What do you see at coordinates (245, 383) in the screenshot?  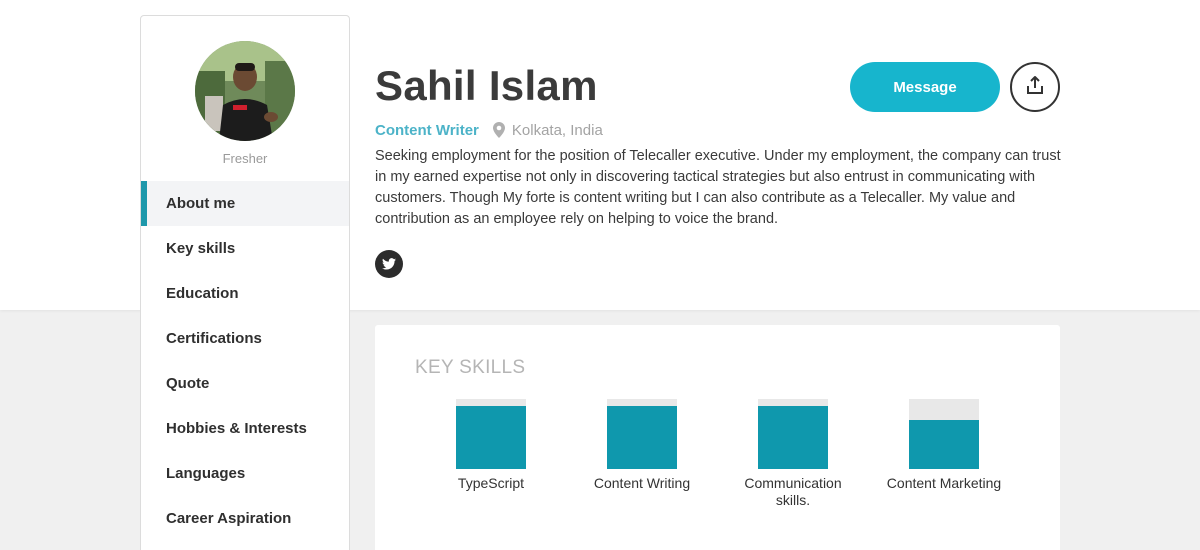 I see `sidebar-item-quote: Quote` at bounding box center [245, 383].